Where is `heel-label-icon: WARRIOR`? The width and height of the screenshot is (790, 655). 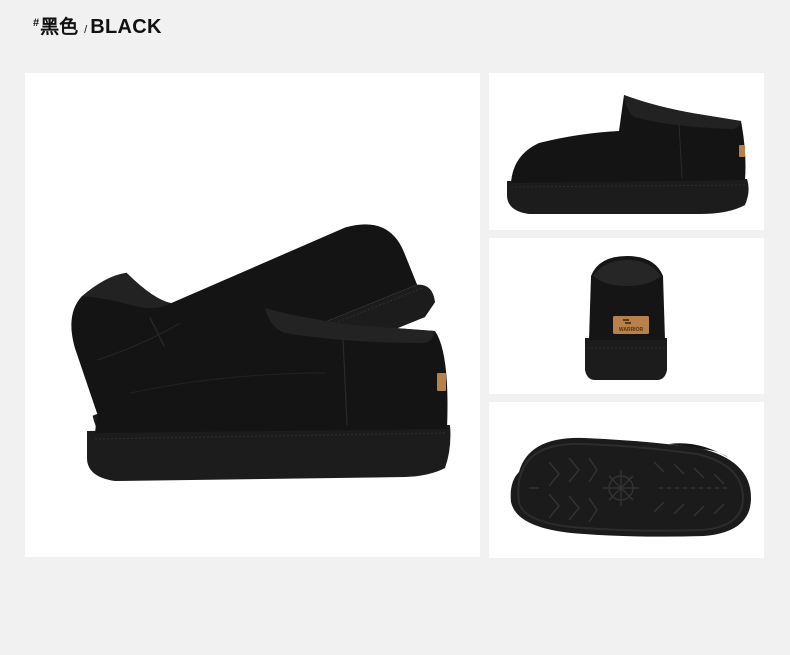
heel-label-icon: WARRIOR is located at coordinates (631, 325).